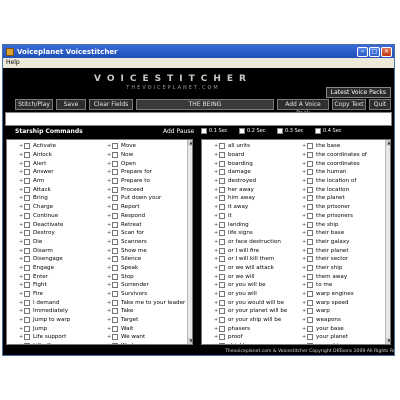 The width and height of the screenshot is (400, 400). Describe the element at coordinates (146, 146) in the screenshot. I see `list-item: + Move` at that location.